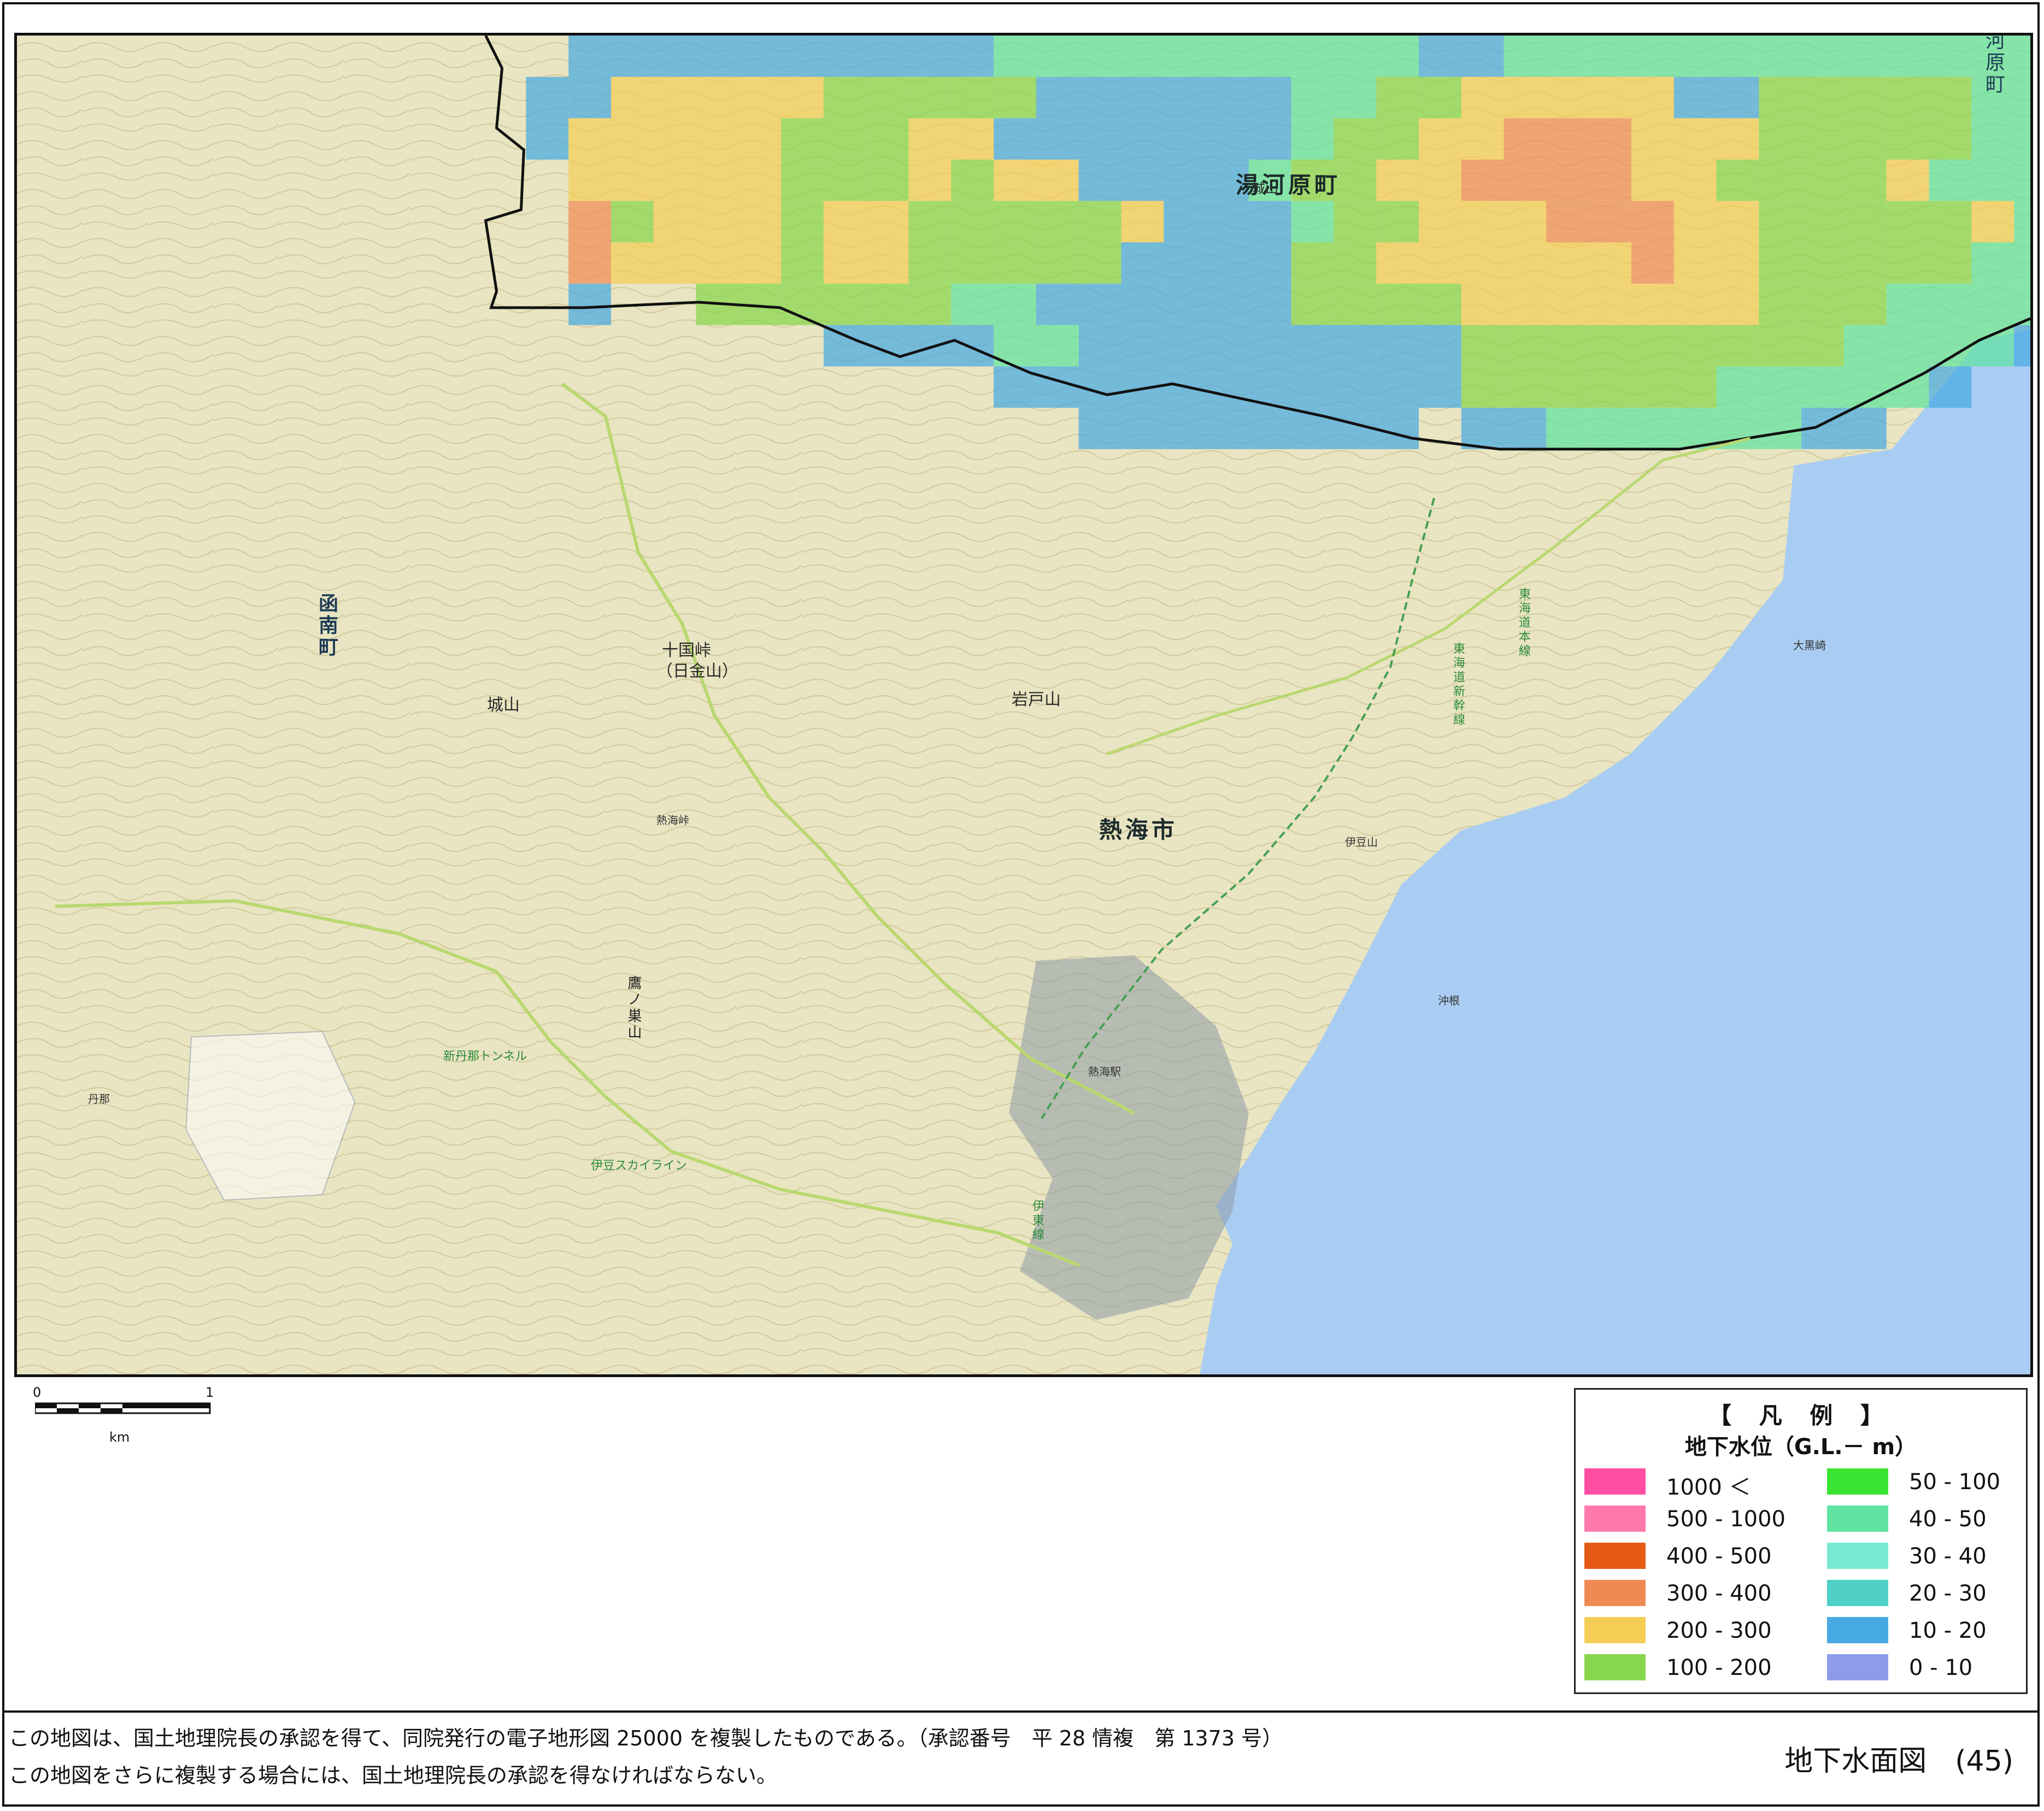  I want to click on legend-item: 0 - 10, so click(1931, 1666).